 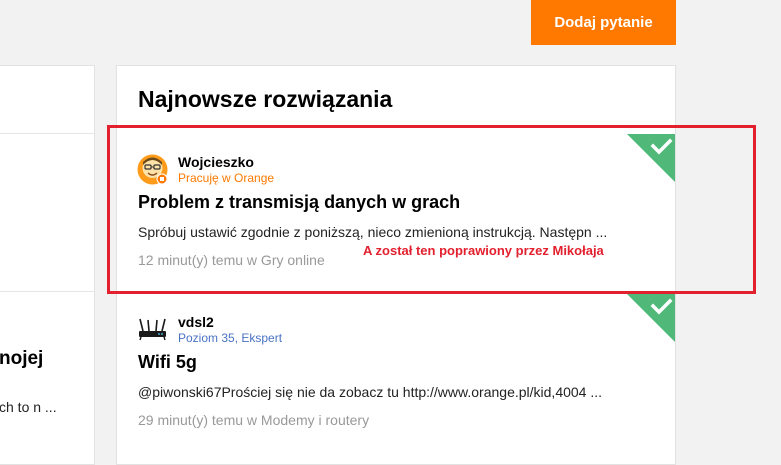 I want to click on solution-title-link: Problem z transmisją danych w grach, so click(x=299, y=202).